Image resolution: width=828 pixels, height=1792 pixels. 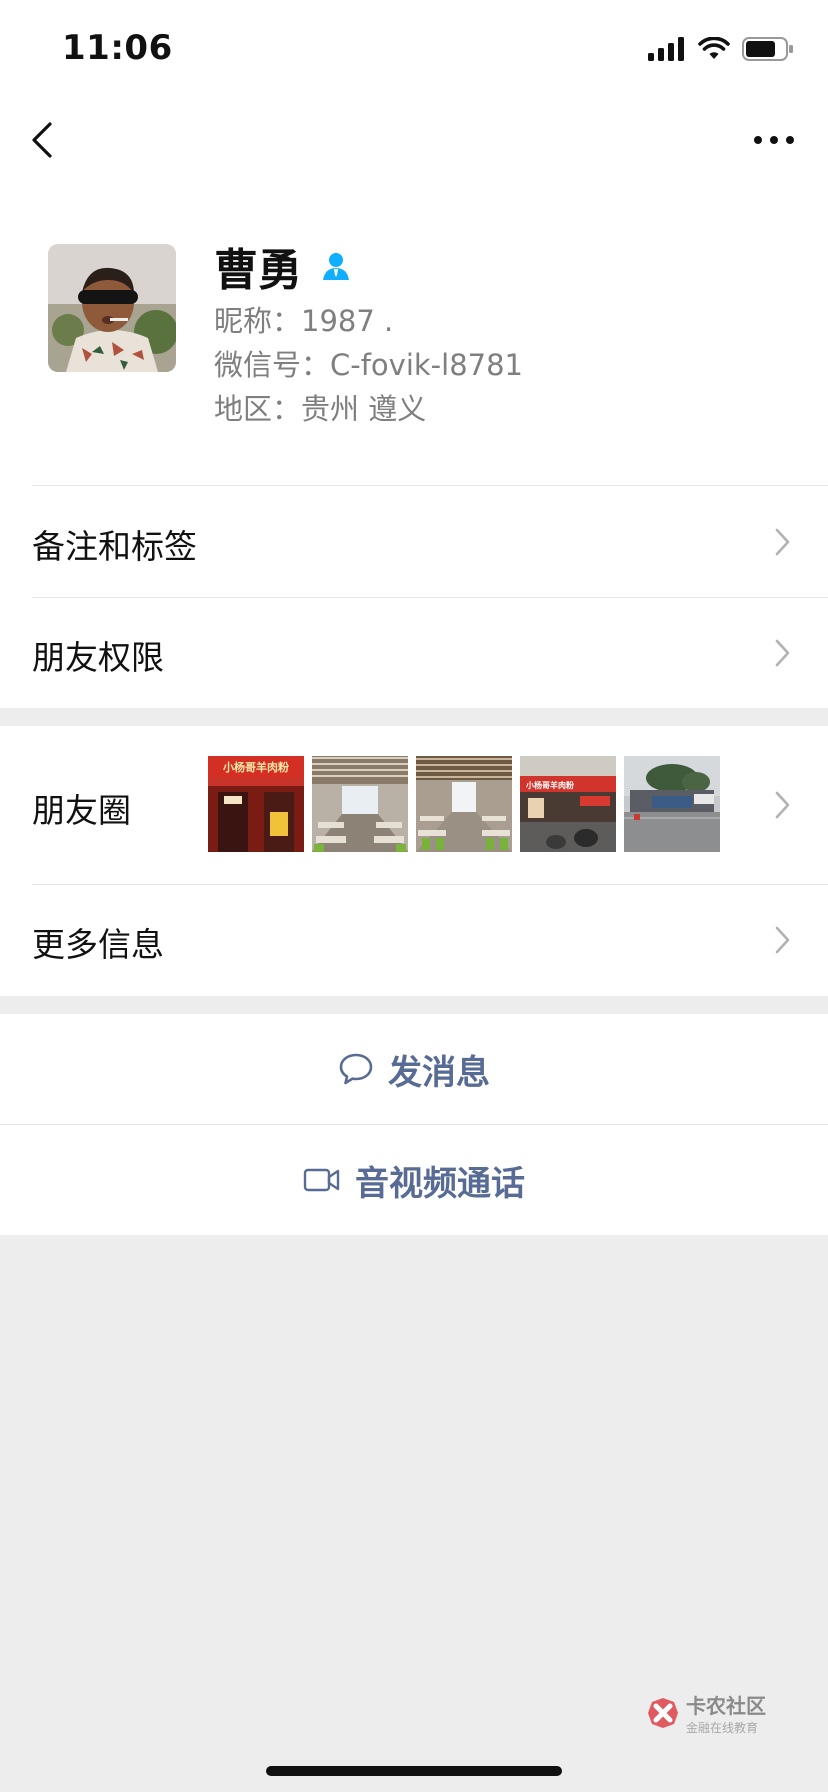 I want to click on profile-name: 曹勇, so click(x=258, y=270).